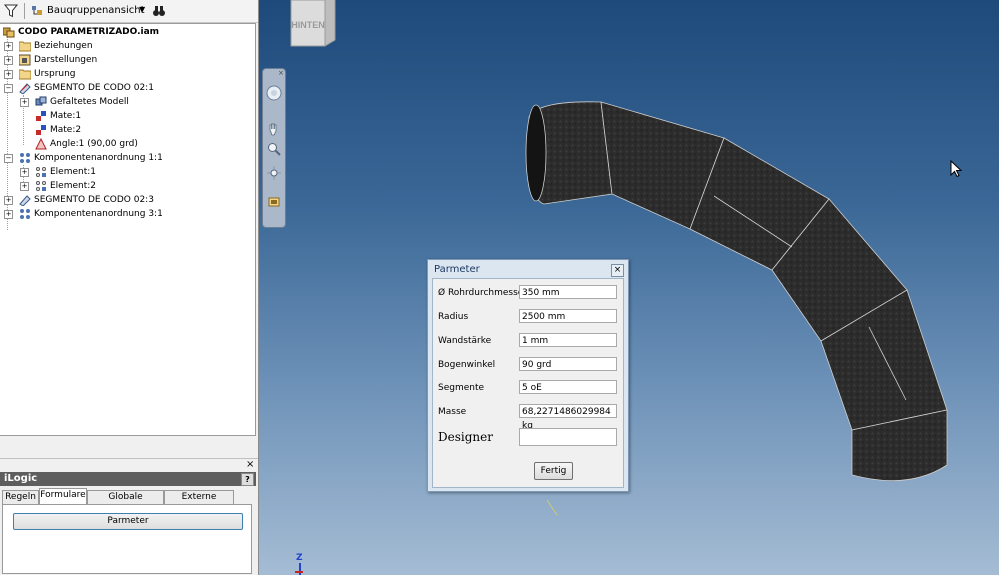 The image size is (999, 575). Describe the element at coordinates (66, 116) in the screenshot. I see `tree-item-label: Mate:1` at that location.